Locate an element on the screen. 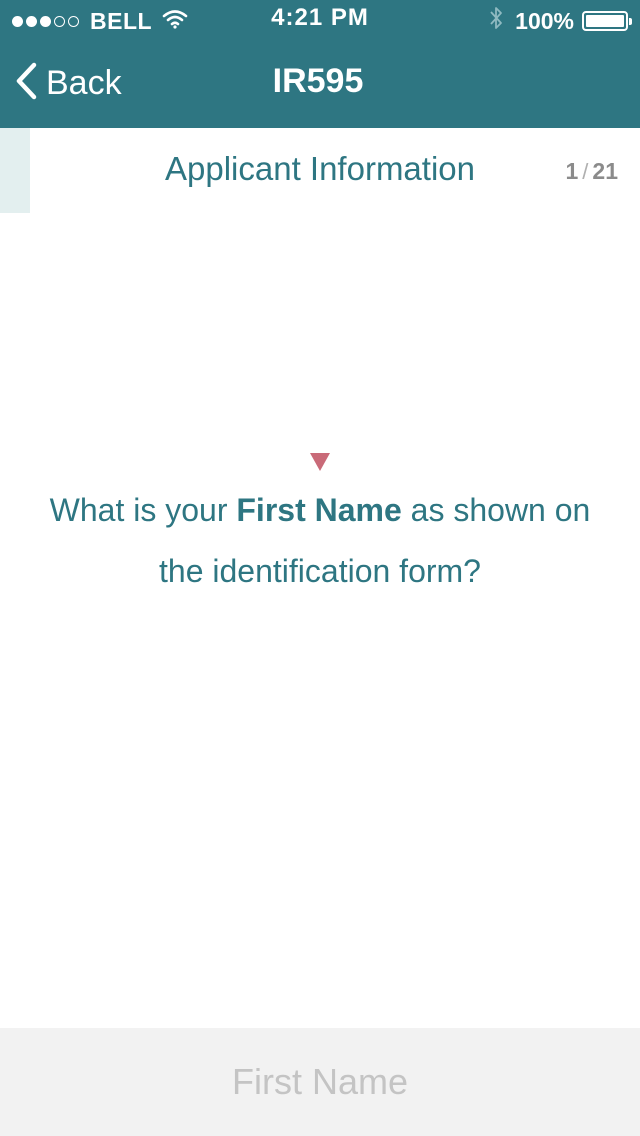 Image resolution: width=640 pixels, height=1136 pixels. step-counter: 1 / 21 is located at coordinates (591, 171).